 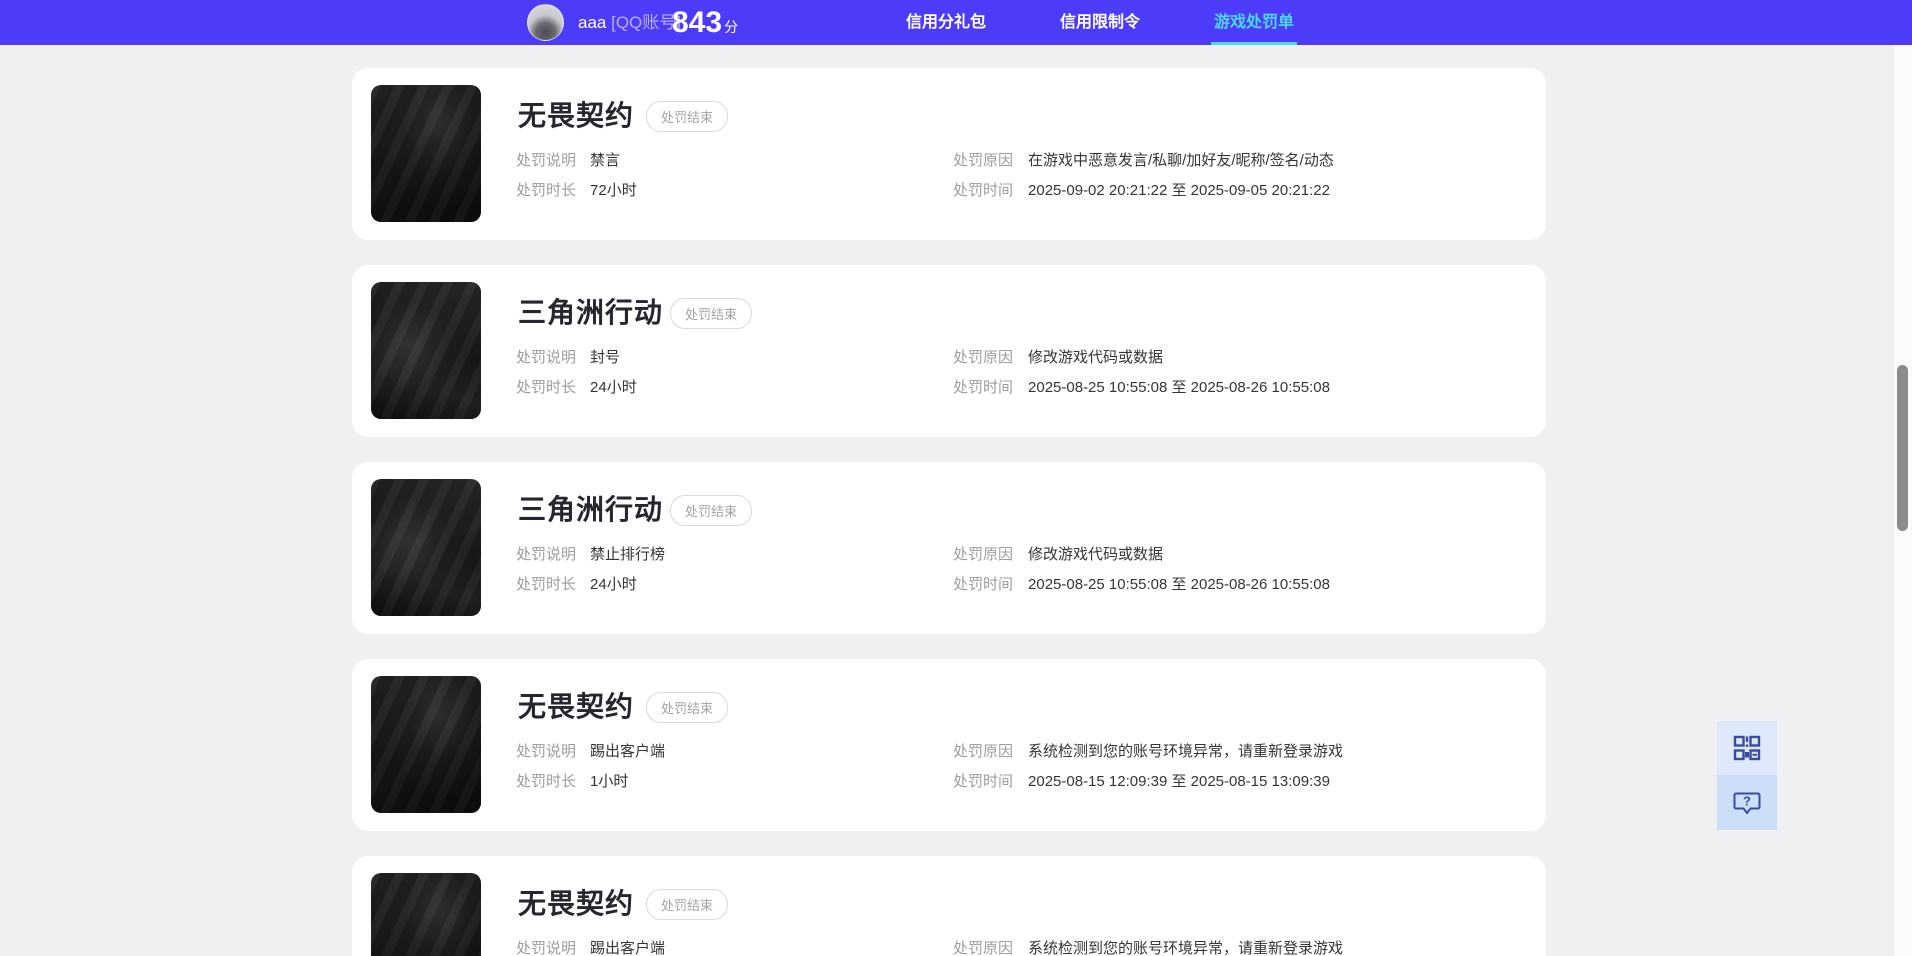 I want to click on desc-value: 禁止排行榜, so click(x=628, y=554).